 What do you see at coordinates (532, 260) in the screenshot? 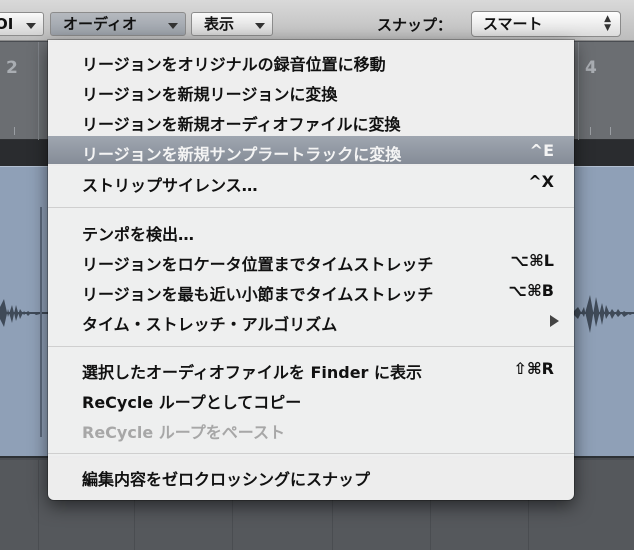
I see `menu-item-shortcut: ⌥⌘L` at bounding box center [532, 260].